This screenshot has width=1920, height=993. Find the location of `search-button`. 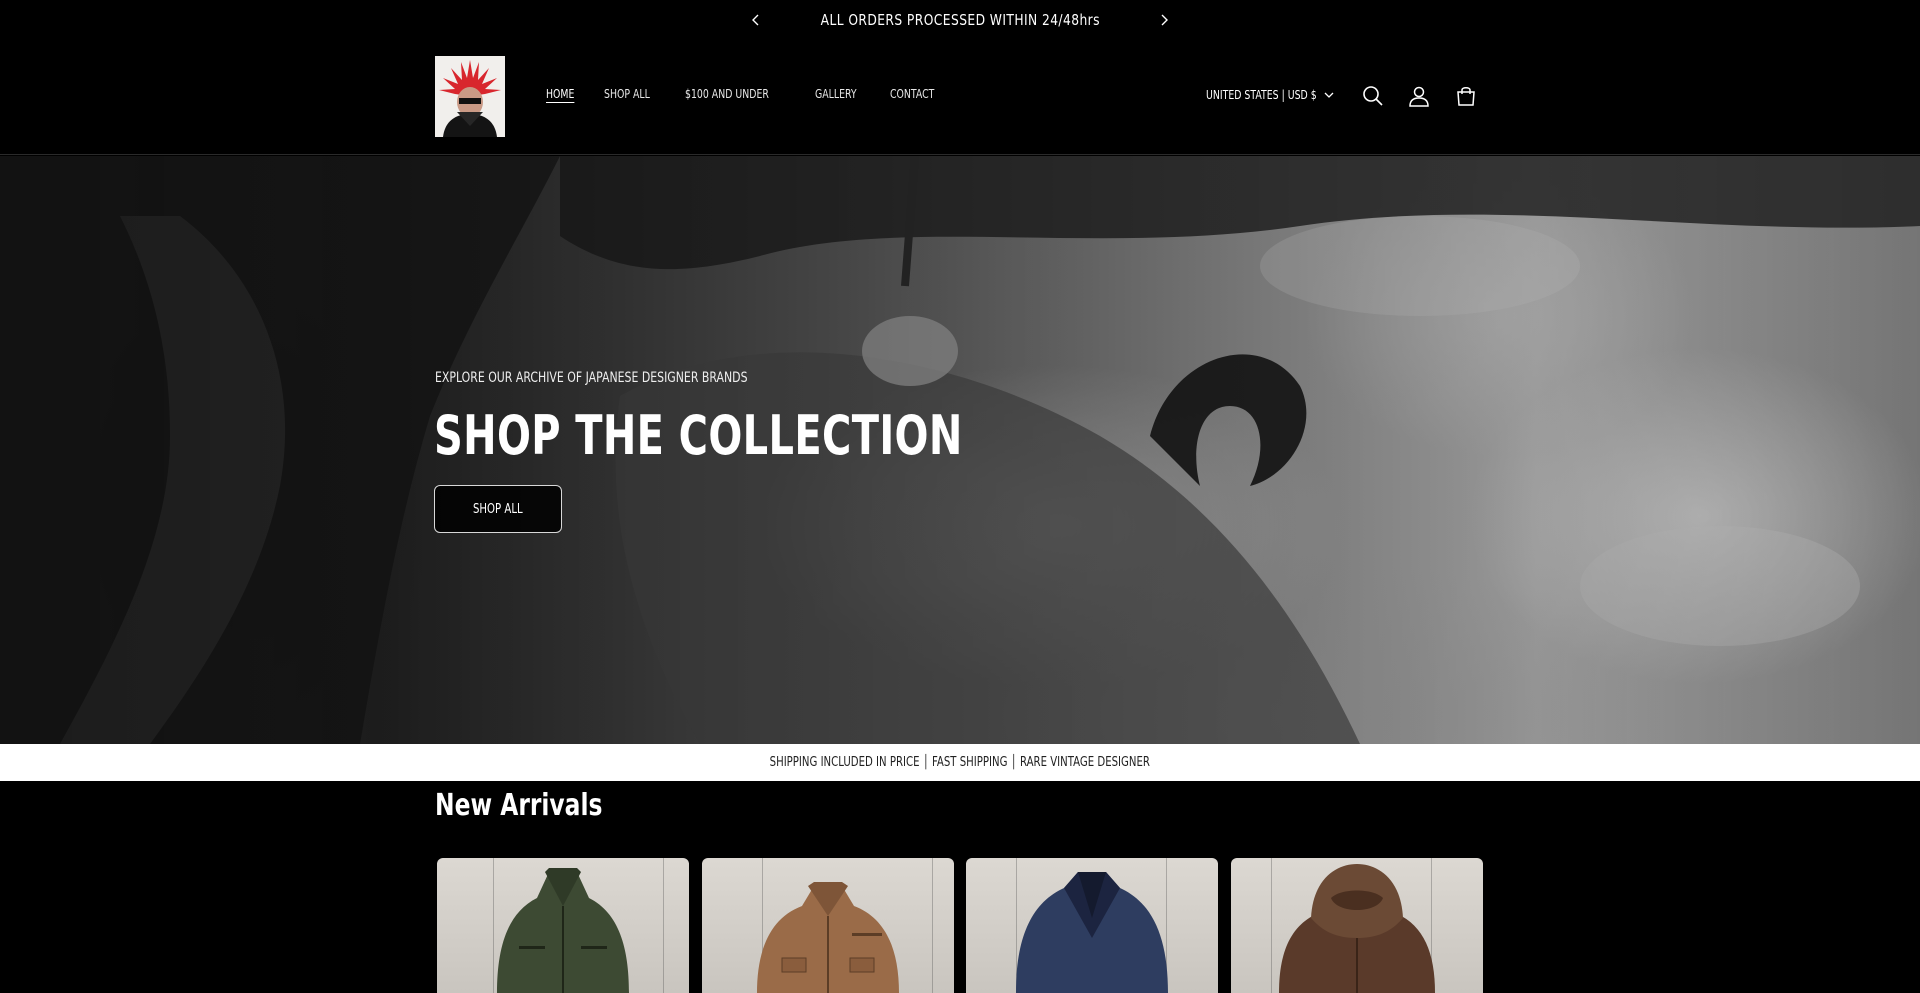

search-button is located at coordinates (1373, 96).